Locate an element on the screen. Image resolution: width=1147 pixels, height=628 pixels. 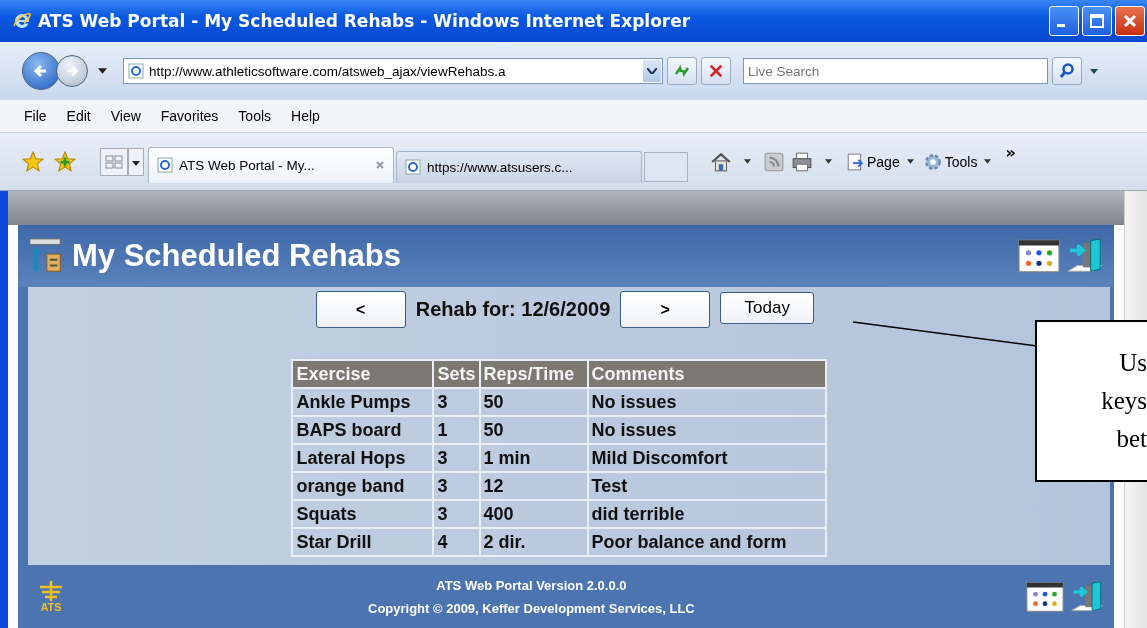
version-text: ATS Web Portal Version 2.0.0.0 is located at coordinates (531, 585).